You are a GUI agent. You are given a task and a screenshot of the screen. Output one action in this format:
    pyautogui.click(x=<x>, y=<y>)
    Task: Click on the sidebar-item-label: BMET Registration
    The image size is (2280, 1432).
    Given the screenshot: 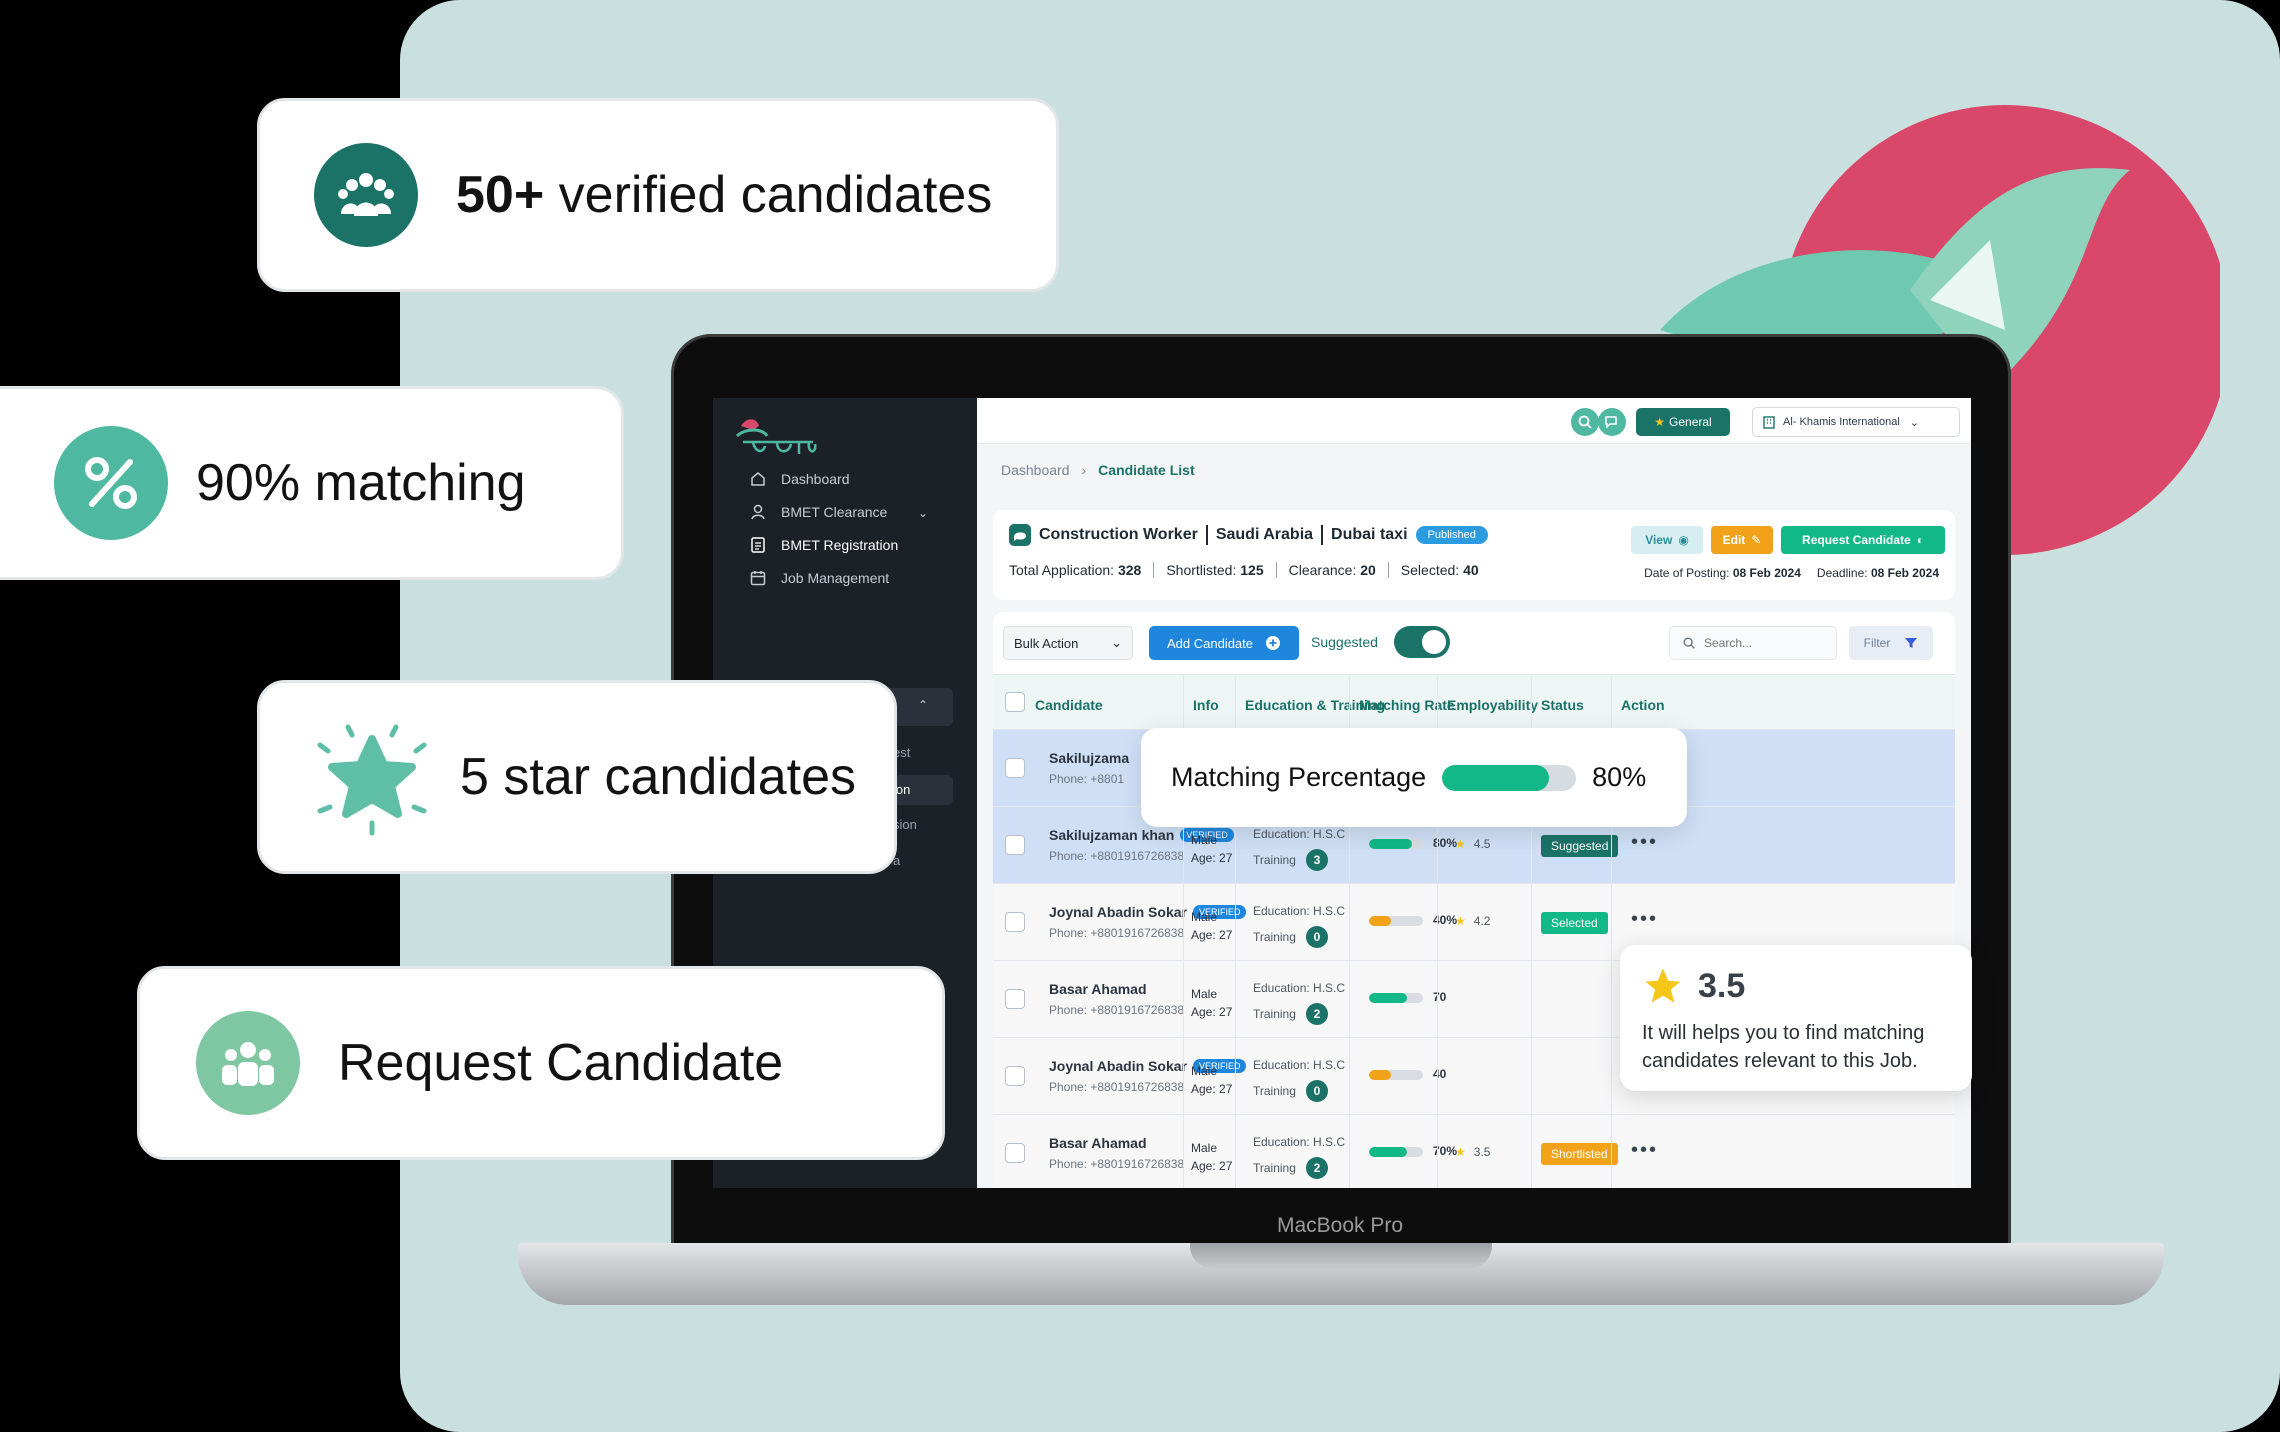 What is the action you would take?
    pyautogui.click(x=840, y=545)
    